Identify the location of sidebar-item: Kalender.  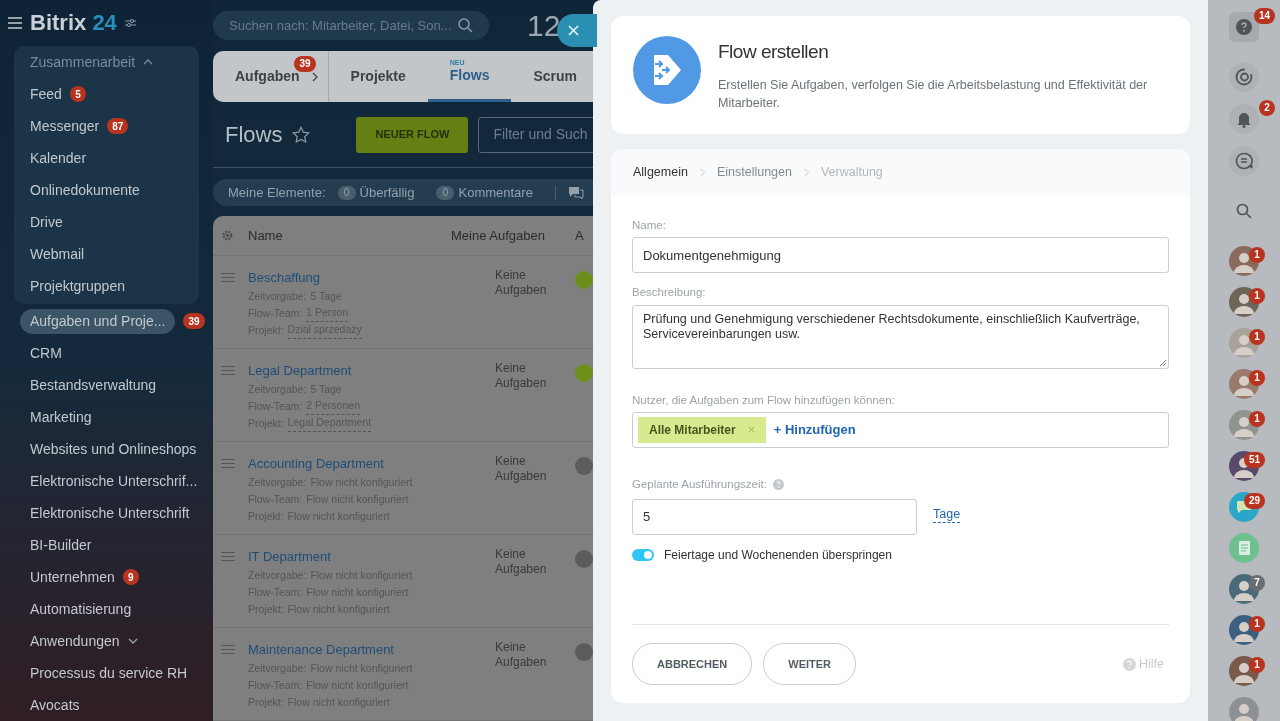
(58, 158).